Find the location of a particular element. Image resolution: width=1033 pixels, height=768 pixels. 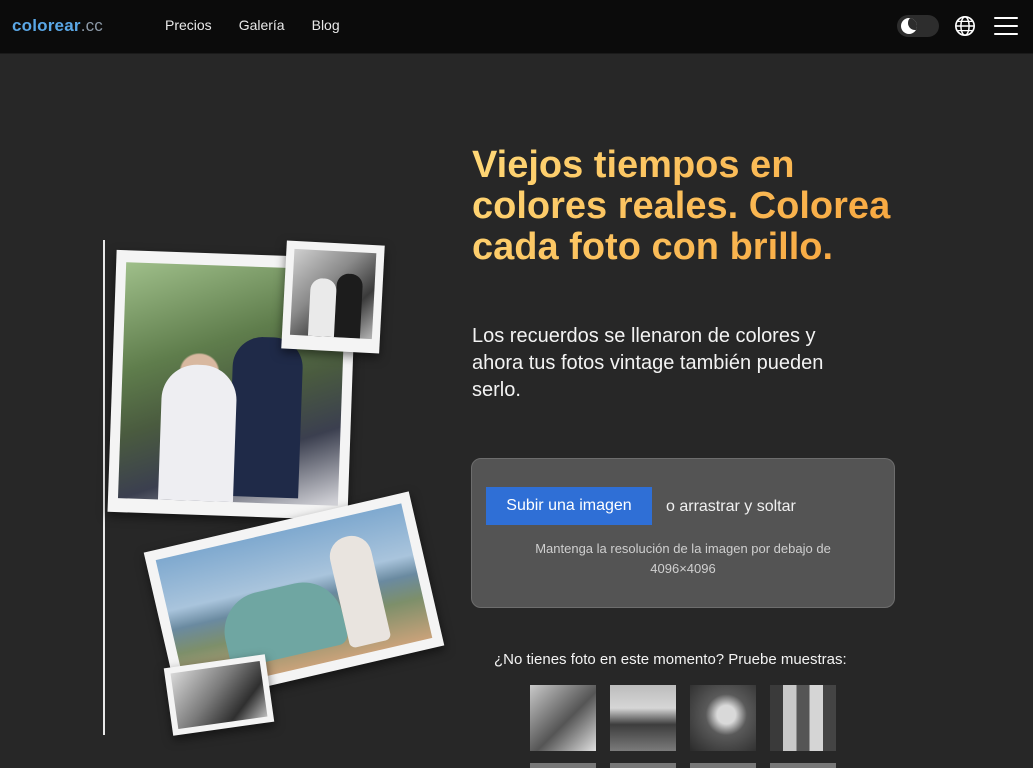

theme-toggle is located at coordinates (918, 26).